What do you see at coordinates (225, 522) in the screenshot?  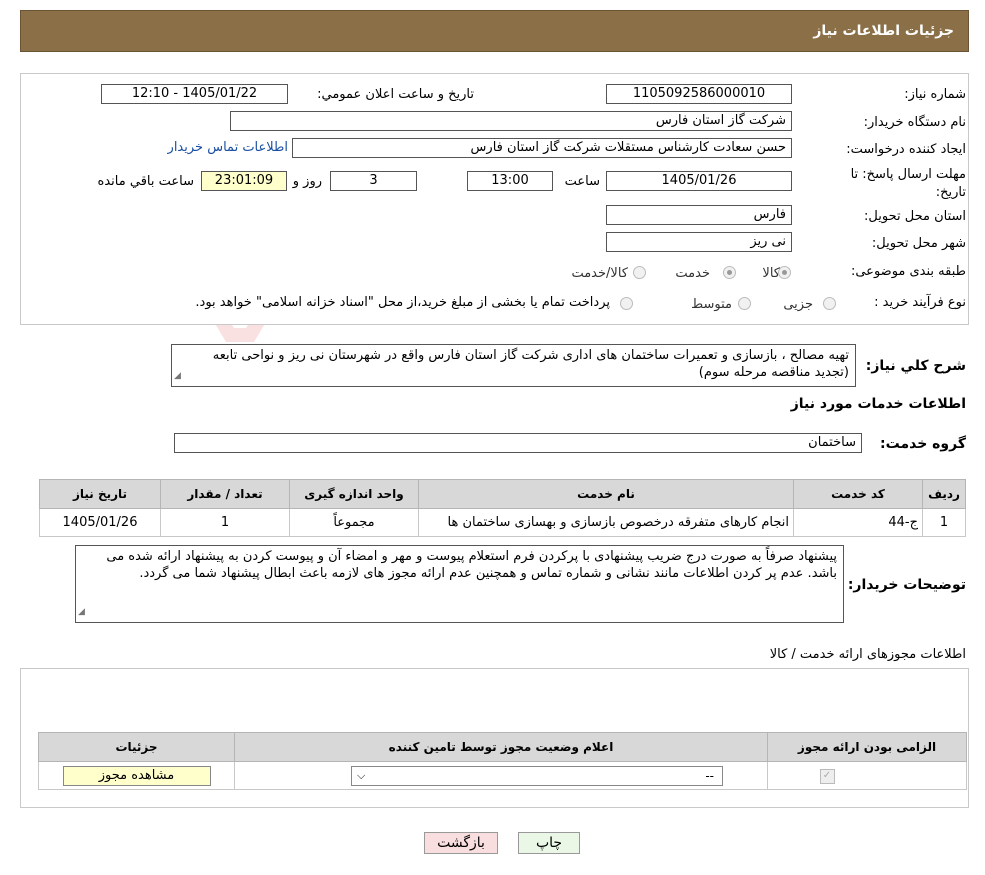 I see `cell-quantity: 1` at bounding box center [225, 522].